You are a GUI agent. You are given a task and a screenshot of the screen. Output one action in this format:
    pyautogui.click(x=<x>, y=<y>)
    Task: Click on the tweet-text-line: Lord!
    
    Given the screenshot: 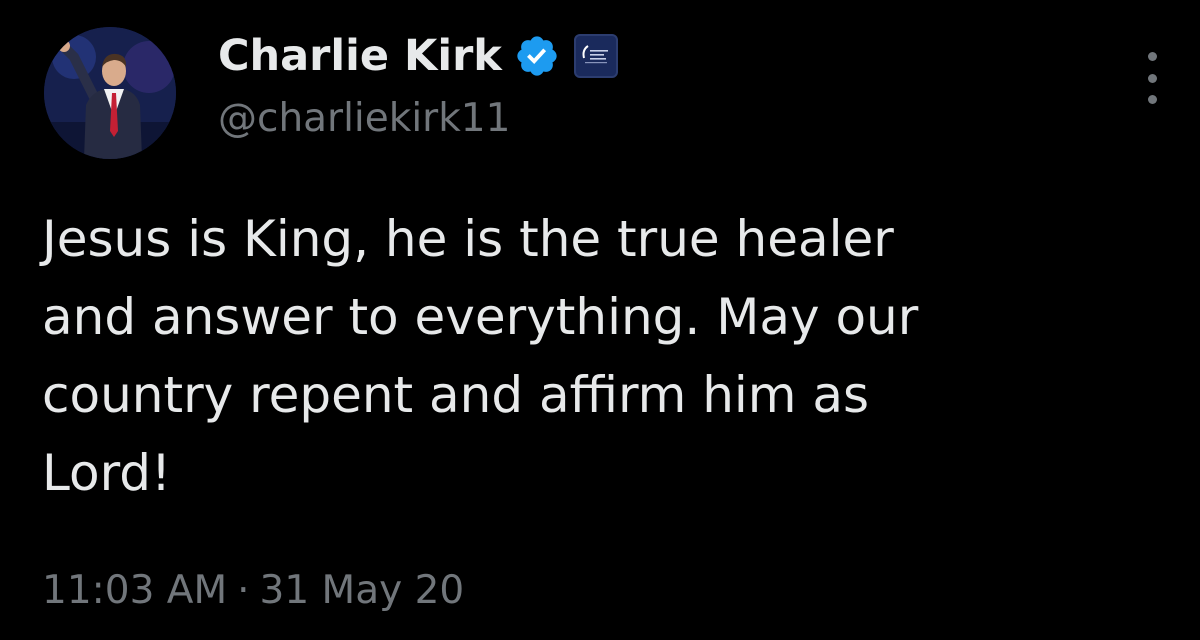 What is the action you would take?
    pyautogui.click(x=107, y=473)
    